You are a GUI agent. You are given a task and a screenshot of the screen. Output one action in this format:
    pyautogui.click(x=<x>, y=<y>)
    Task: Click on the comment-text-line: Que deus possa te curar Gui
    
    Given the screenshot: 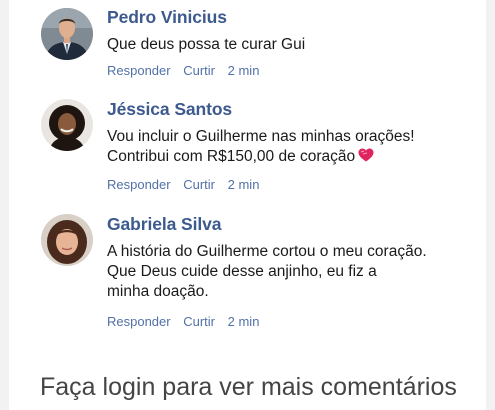 What is the action you would take?
    pyautogui.click(x=206, y=44)
    